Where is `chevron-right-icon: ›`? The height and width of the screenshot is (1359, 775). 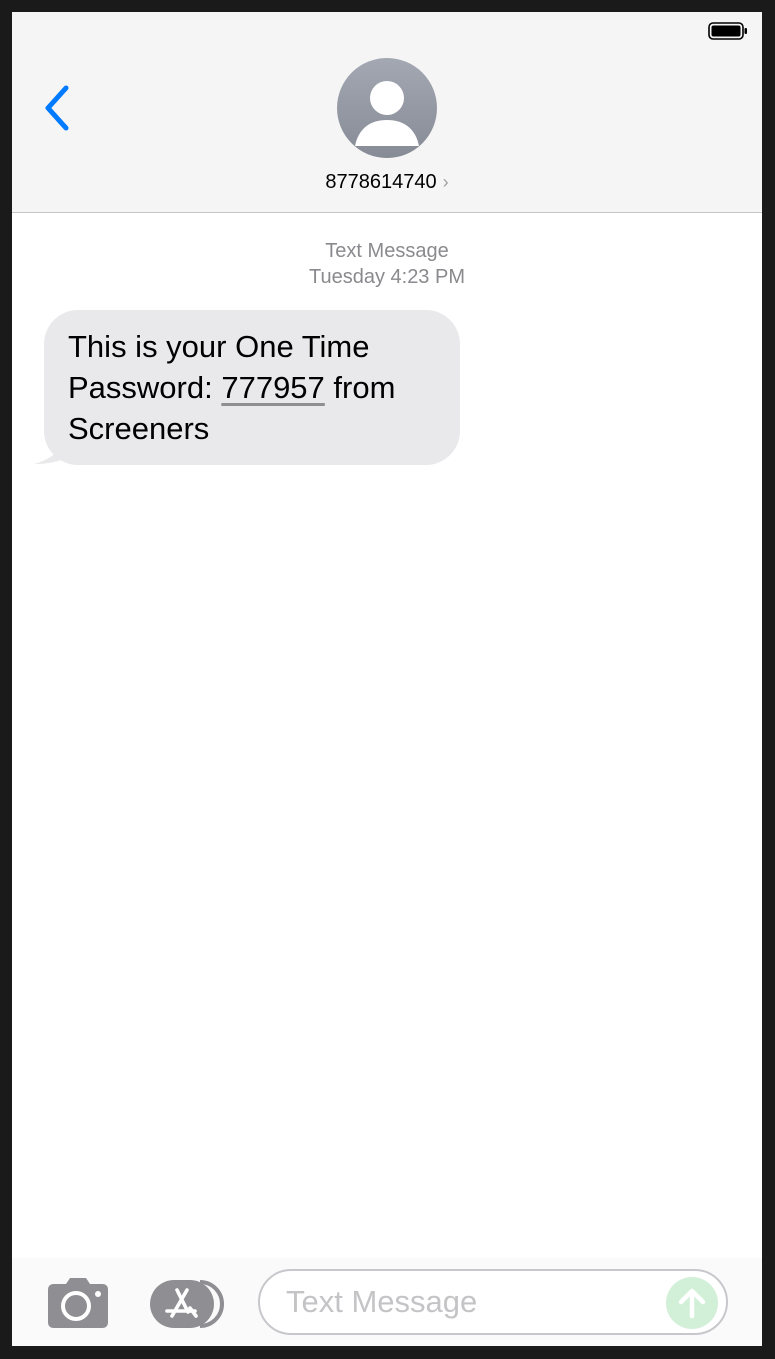 chevron-right-icon: › is located at coordinates (445, 182).